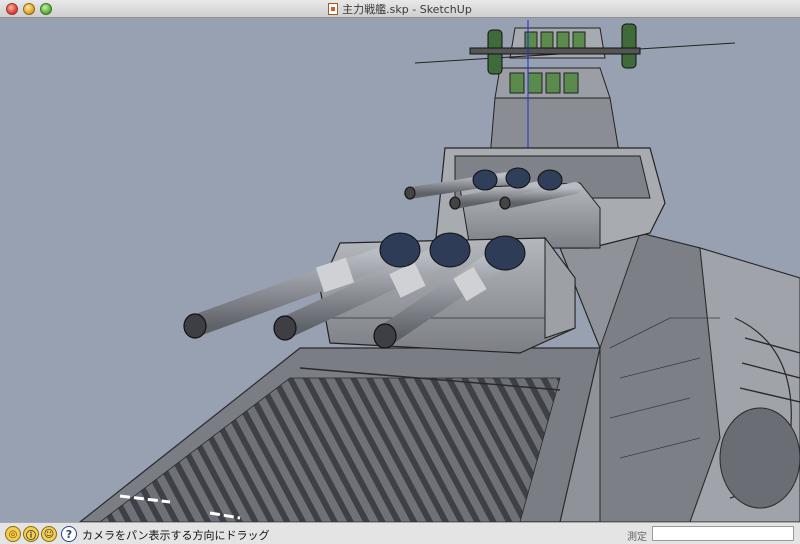 This screenshot has height=544, width=800. What do you see at coordinates (407, 9) in the screenshot?
I see `window-title: 主力戦艦.skp - SketchUp` at bounding box center [407, 9].